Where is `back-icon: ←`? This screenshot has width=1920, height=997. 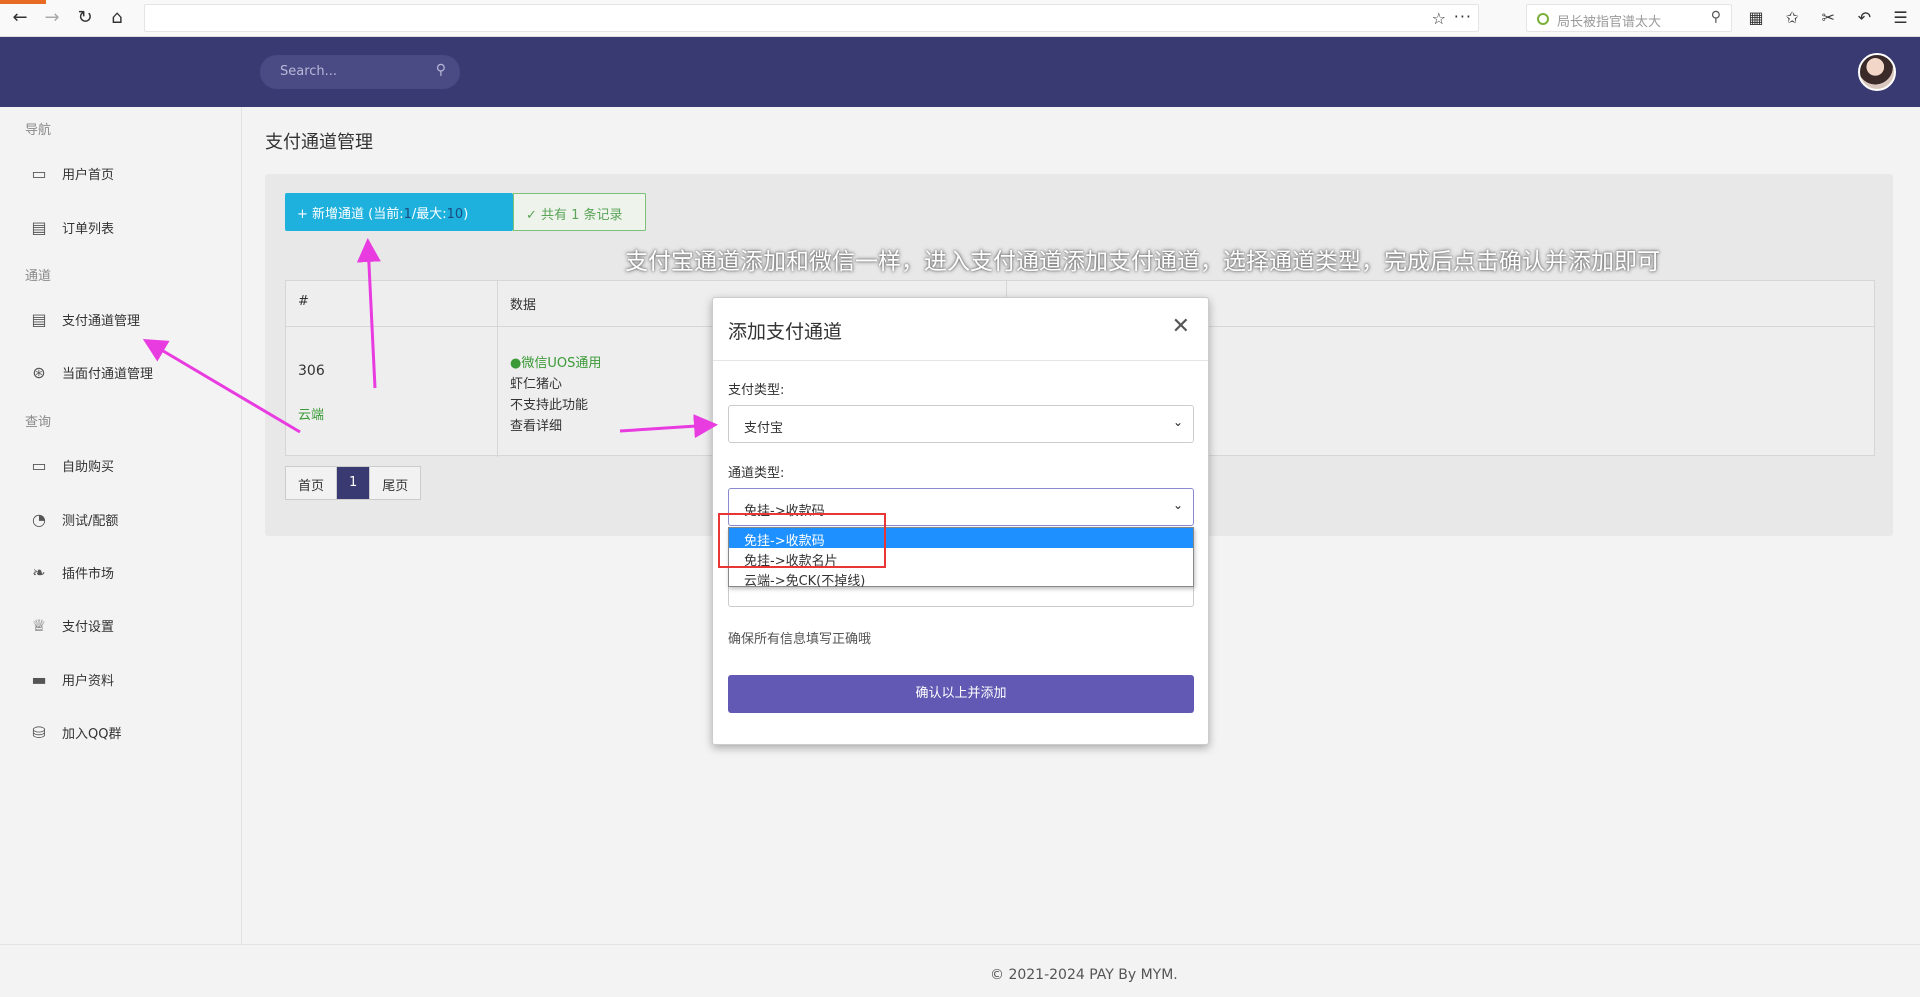
back-icon: ← is located at coordinates (20, 18).